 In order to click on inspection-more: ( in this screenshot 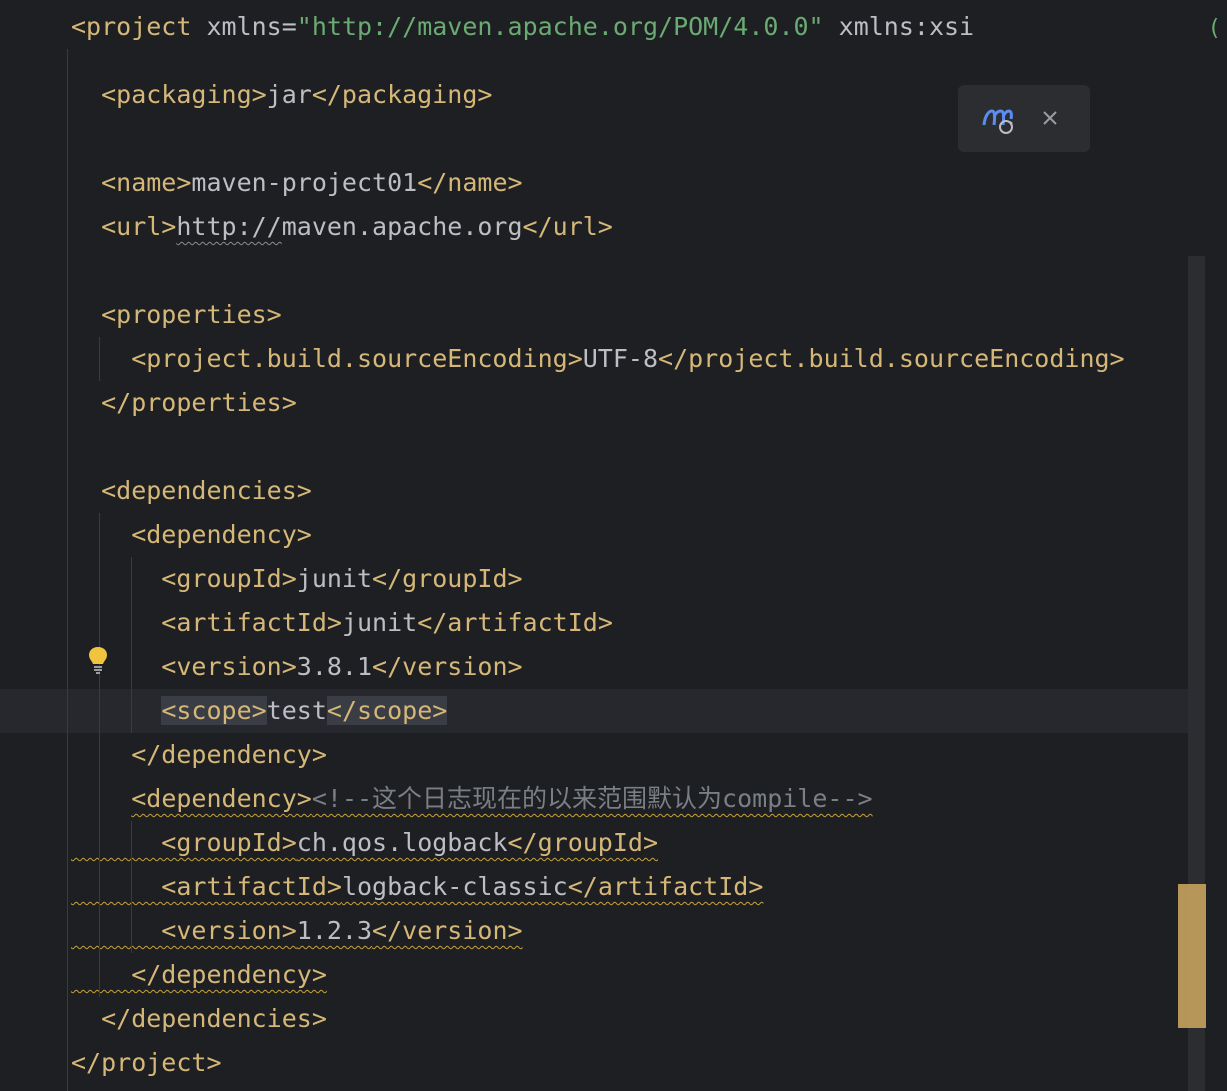, I will do `click(1214, 28)`.